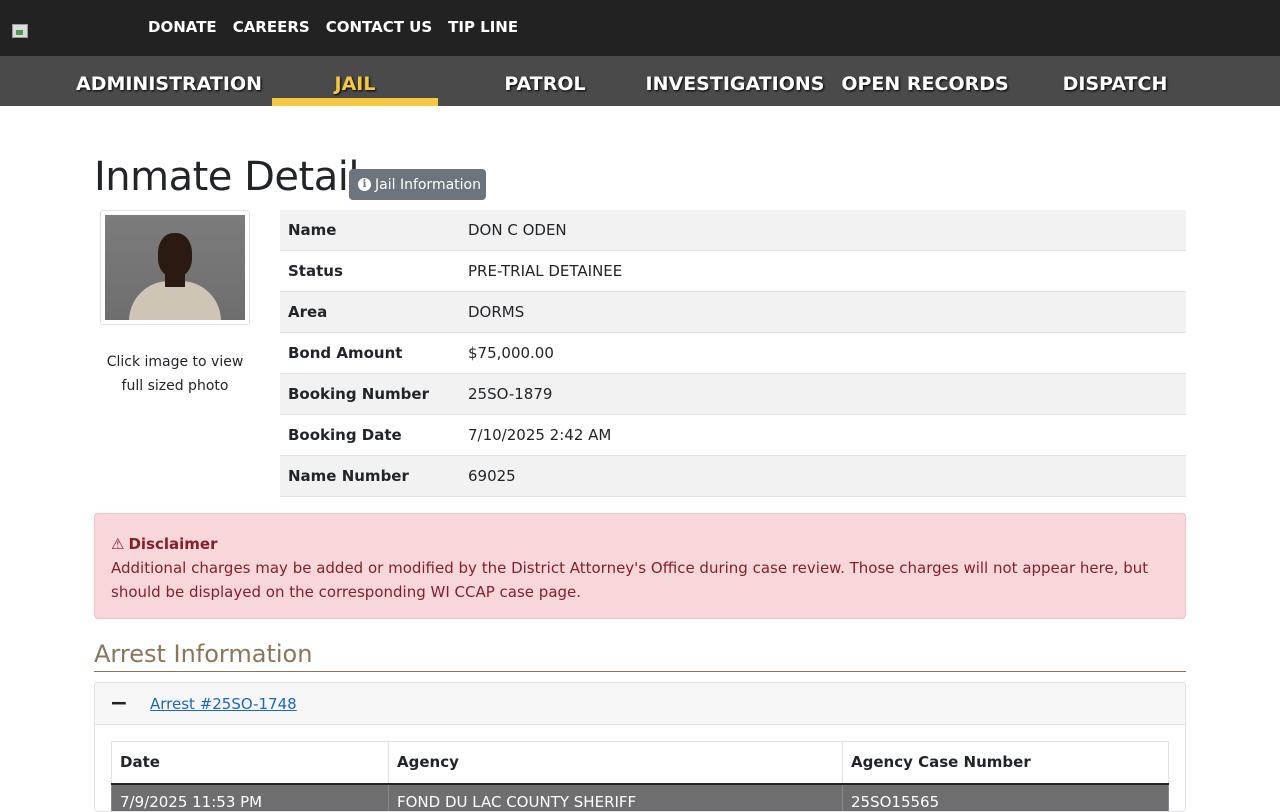 This screenshot has height=812, width=1280. What do you see at coordinates (492, 312) in the screenshot?
I see `detail-value: DORMS` at bounding box center [492, 312].